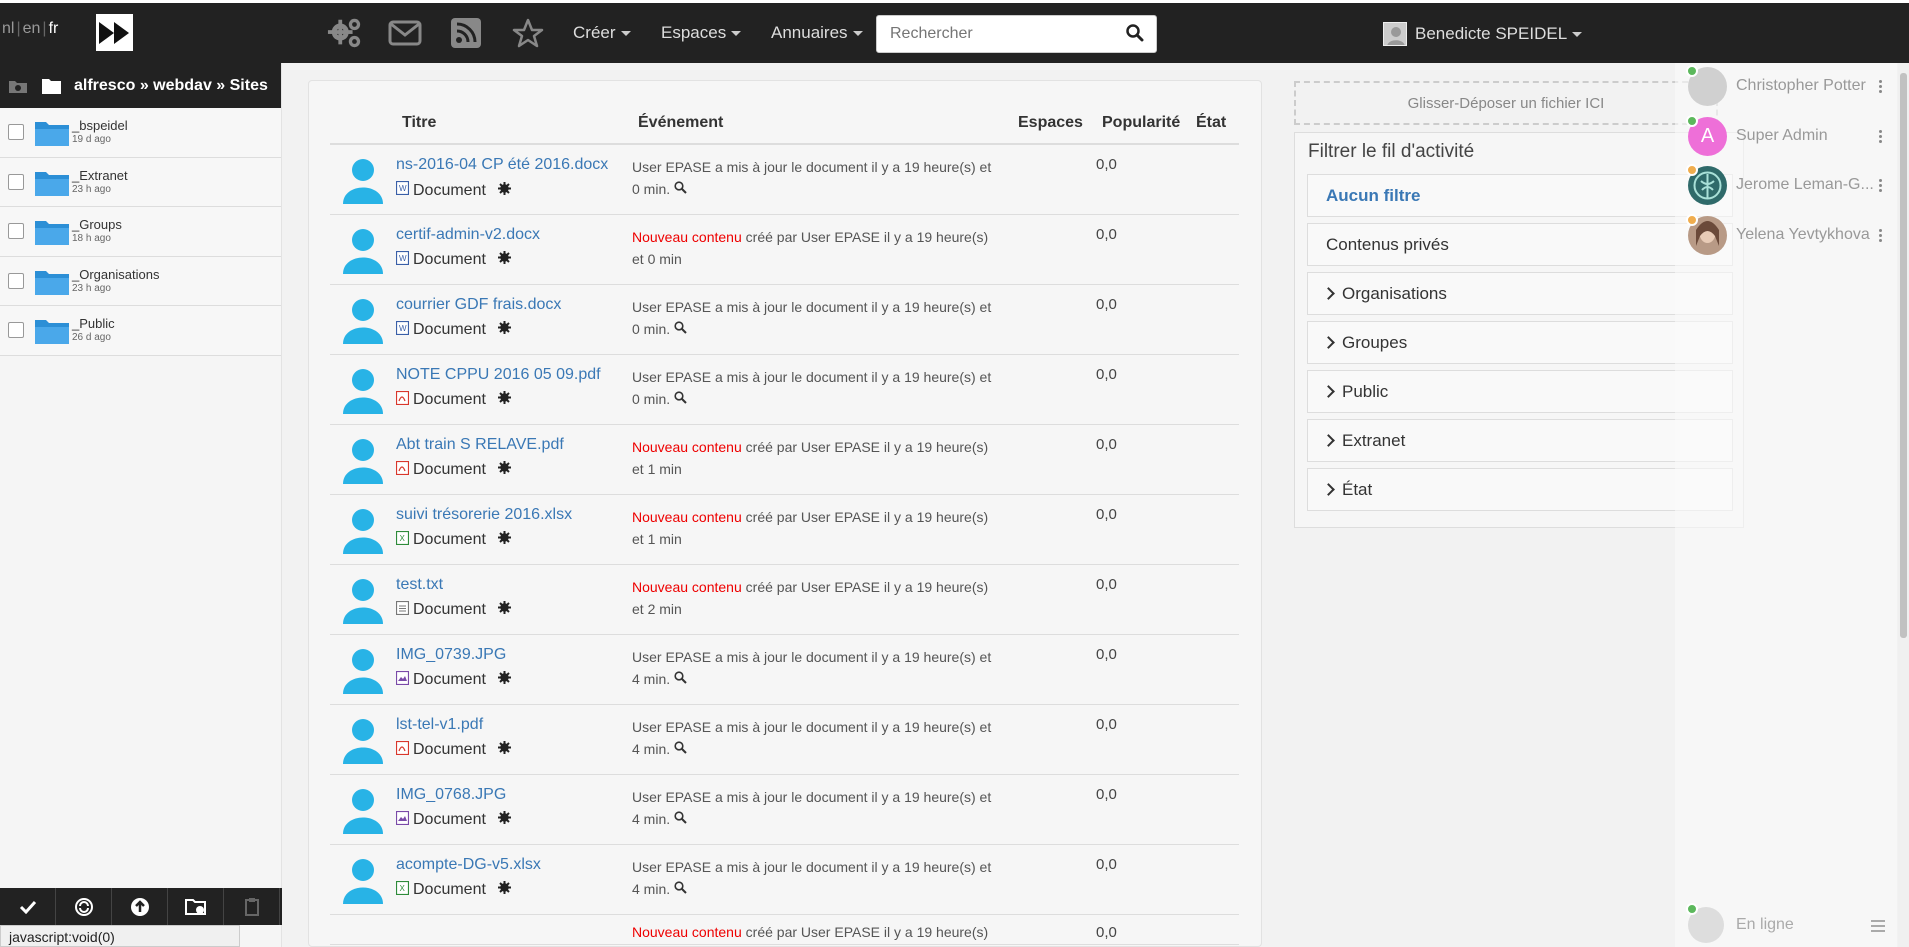  What do you see at coordinates (1520, 489) in the screenshot?
I see `filter-item: État` at bounding box center [1520, 489].